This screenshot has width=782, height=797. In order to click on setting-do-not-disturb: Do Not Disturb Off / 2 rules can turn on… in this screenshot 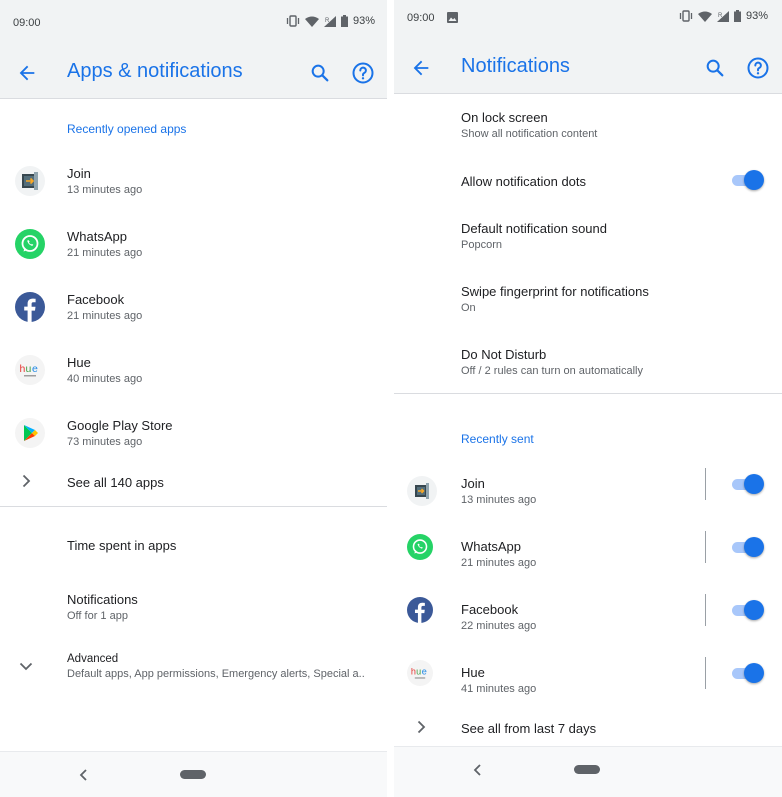, I will do `click(588, 364)`.